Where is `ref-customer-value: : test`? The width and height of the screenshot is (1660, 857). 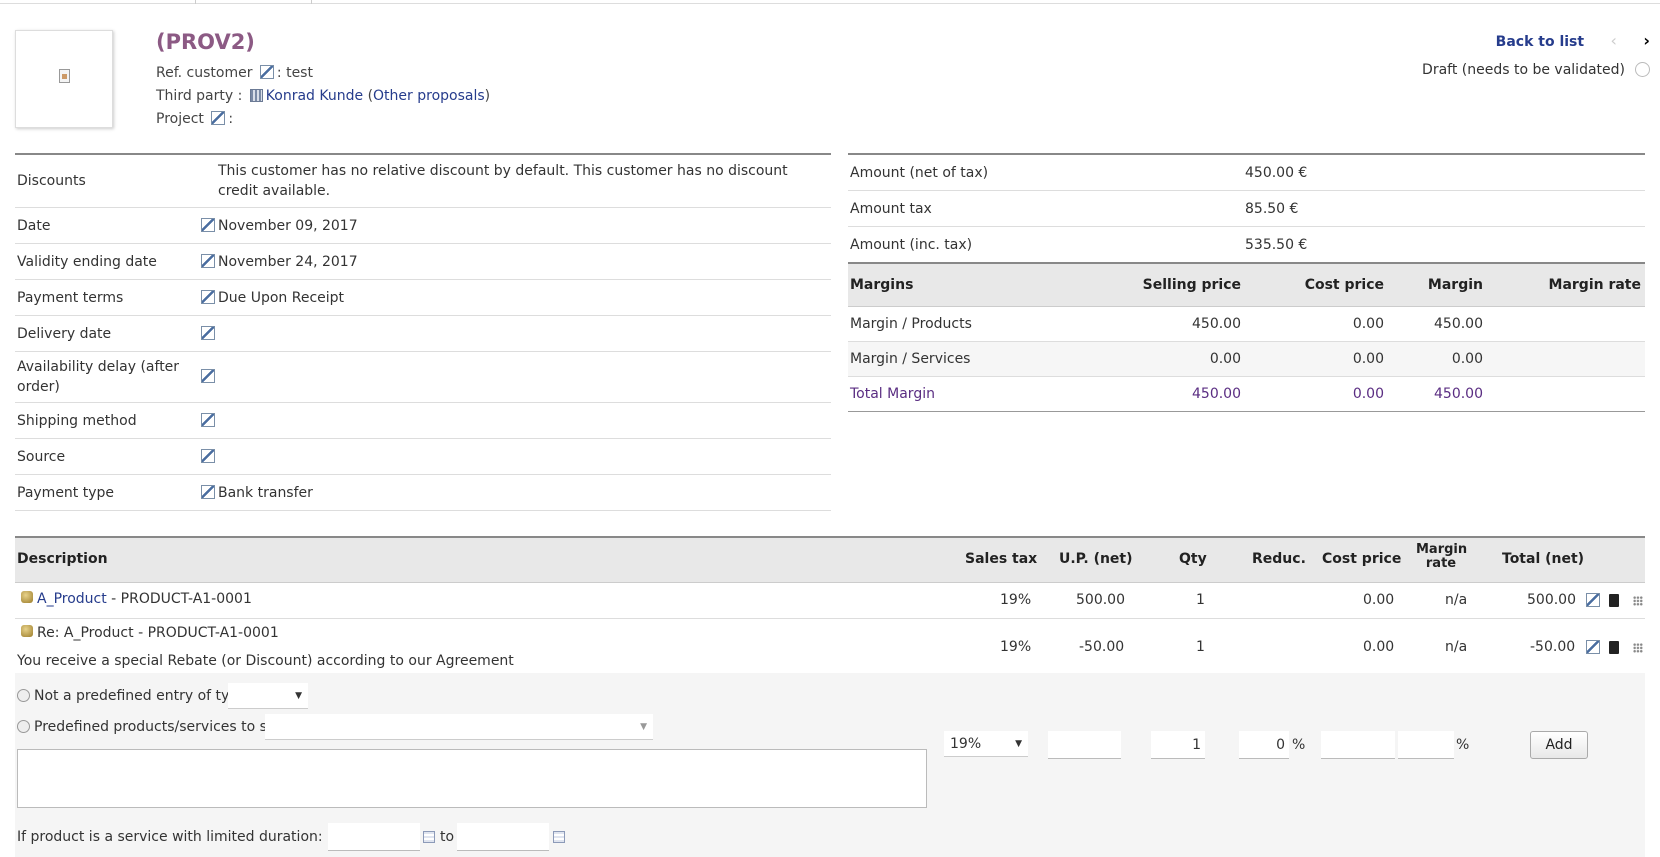 ref-customer-value: : test is located at coordinates (294, 73).